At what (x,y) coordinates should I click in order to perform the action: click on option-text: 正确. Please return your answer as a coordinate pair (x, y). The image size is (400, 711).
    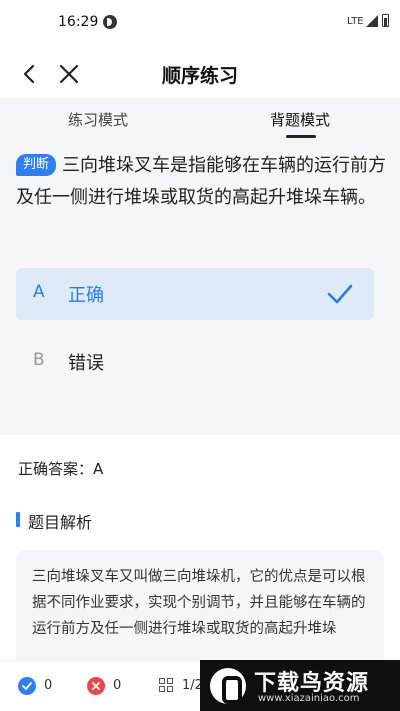
    Looking at the image, I should click on (86, 295).